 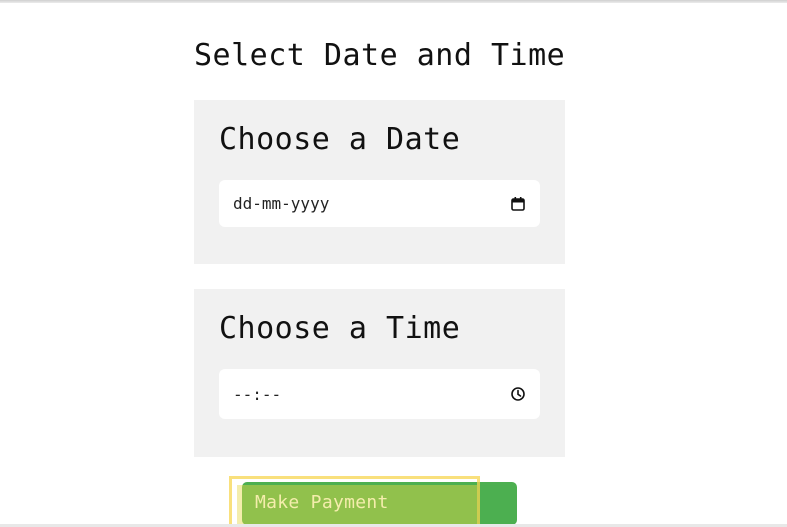 I want to click on top-shadow-divider, so click(x=393, y=1).